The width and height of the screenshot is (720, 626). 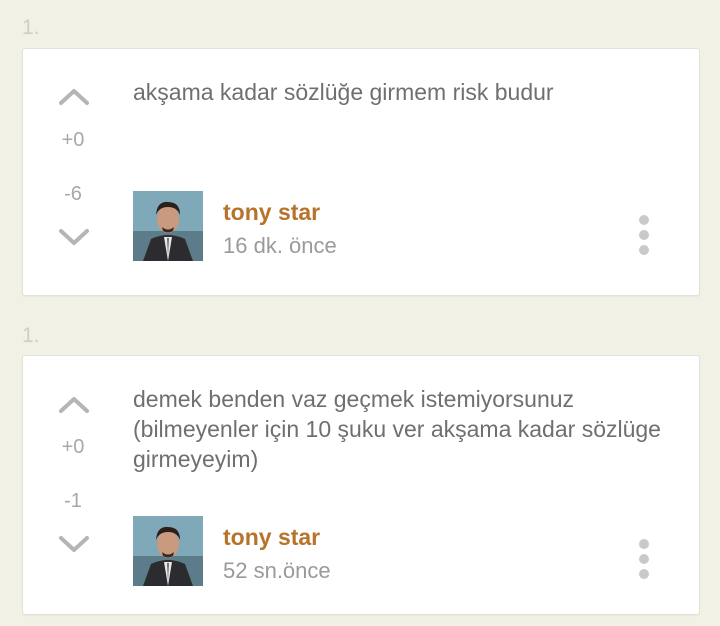 I want to click on downvote-count: -1, so click(x=73, y=501).